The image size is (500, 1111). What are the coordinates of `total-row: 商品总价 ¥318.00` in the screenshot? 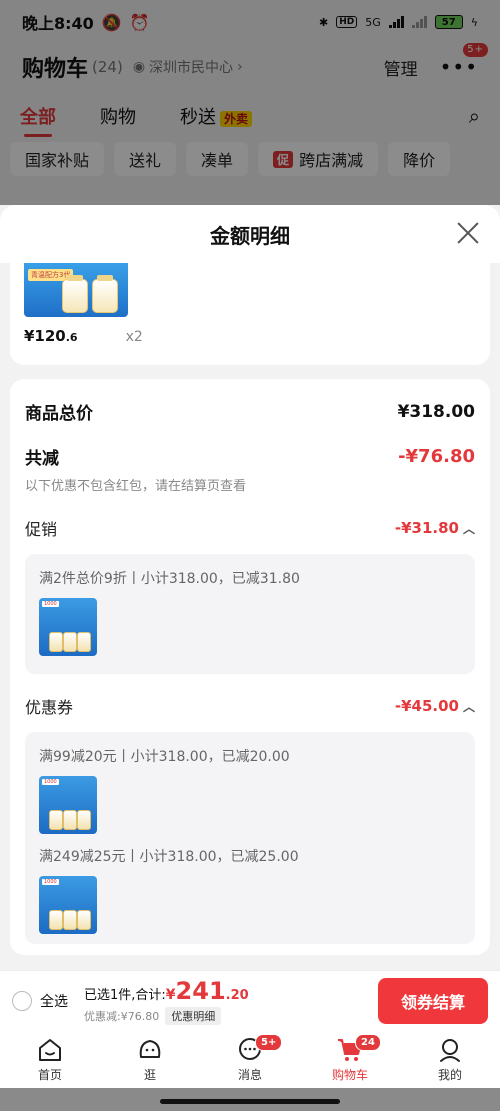 It's located at (250, 412).